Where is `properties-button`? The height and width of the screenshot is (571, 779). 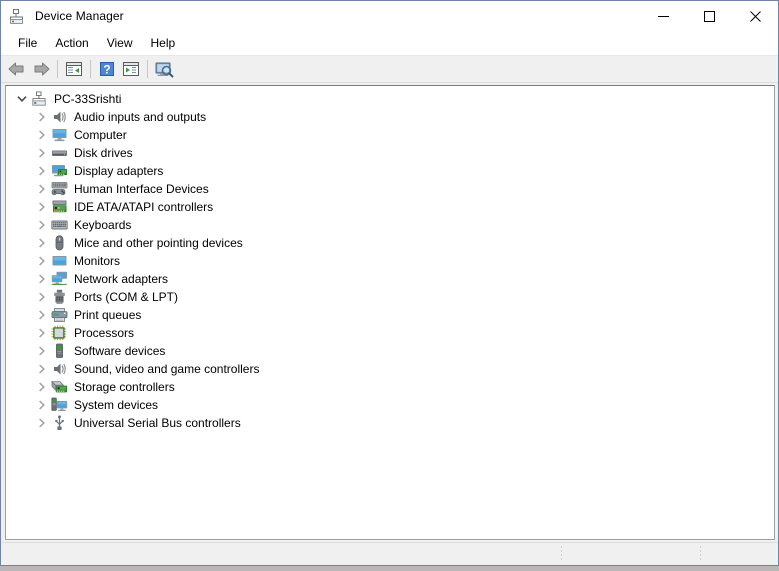
properties-button is located at coordinates (131, 69).